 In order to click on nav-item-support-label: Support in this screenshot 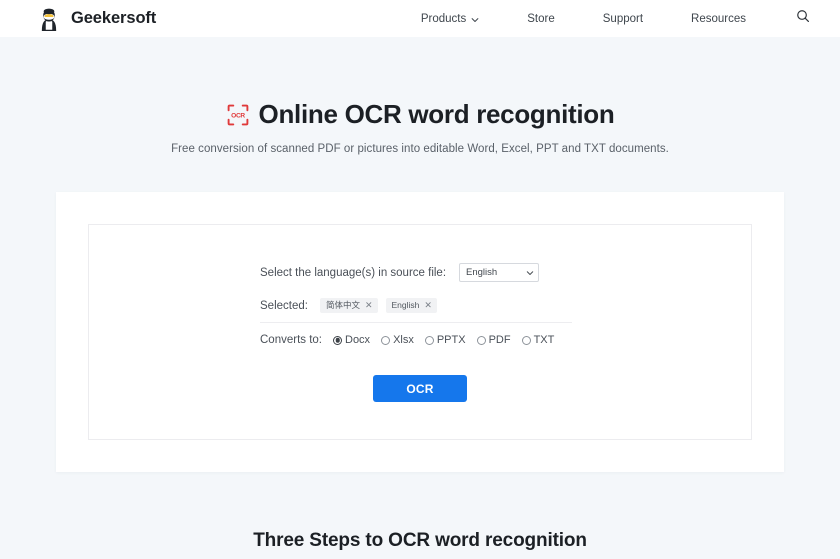, I will do `click(623, 18)`.